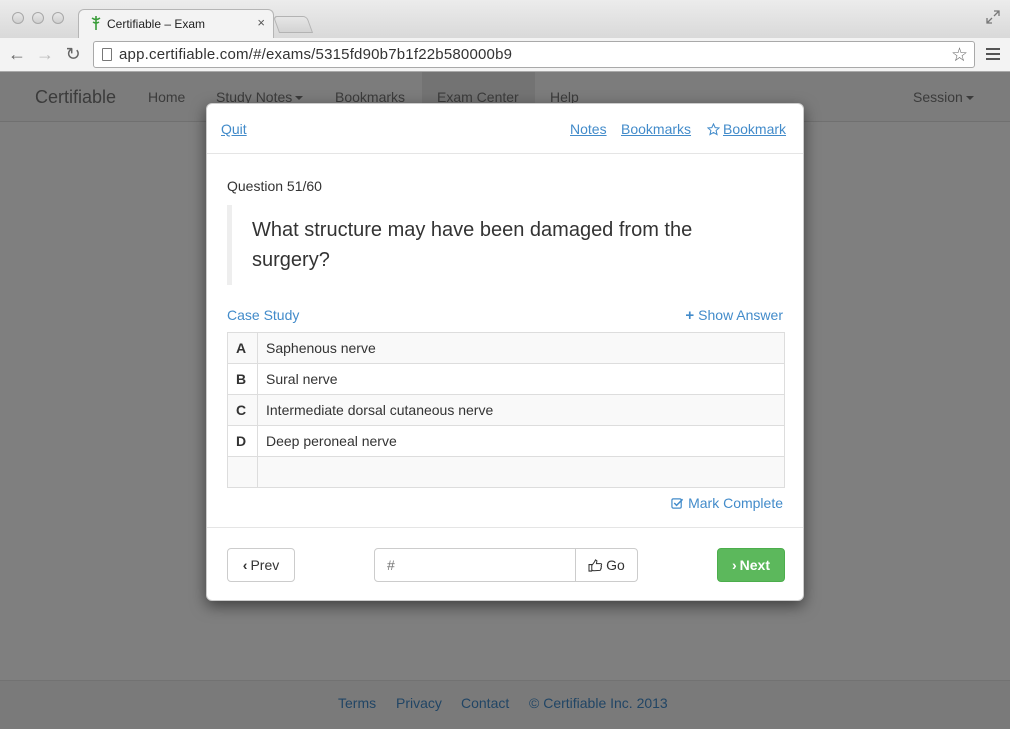 The width and height of the screenshot is (1010, 729). Describe the element at coordinates (242, 441) in the screenshot. I see `answer-letter: D` at that location.